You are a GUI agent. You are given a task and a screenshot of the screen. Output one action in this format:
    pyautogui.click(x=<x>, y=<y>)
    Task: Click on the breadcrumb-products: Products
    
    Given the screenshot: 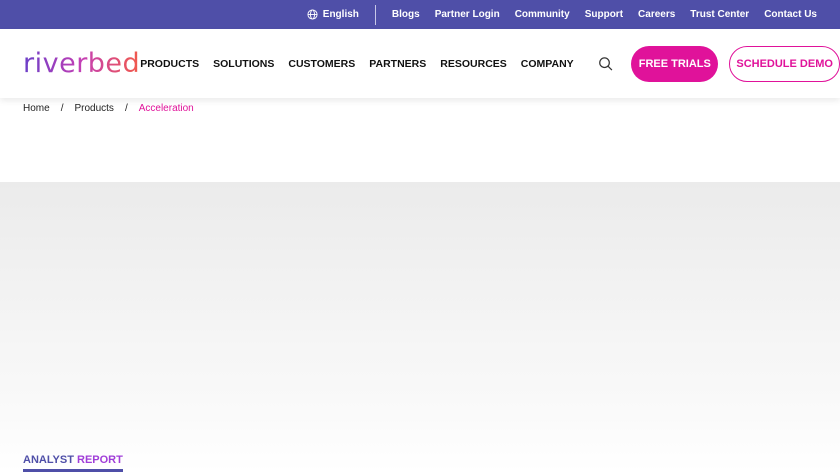 What is the action you would take?
    pyautogui.click(x=93, y=108)
    